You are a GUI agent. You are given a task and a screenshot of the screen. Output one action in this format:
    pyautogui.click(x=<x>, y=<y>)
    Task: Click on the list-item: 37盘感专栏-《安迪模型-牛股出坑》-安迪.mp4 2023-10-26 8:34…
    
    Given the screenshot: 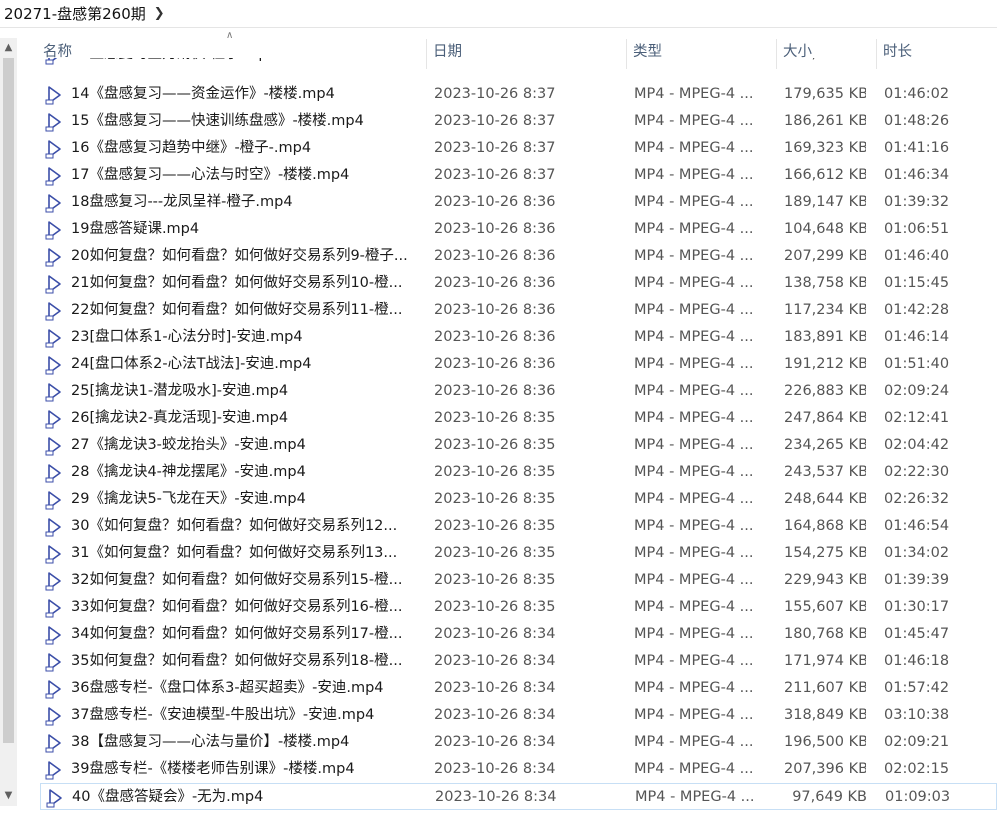 What is the action you would take?
    pyautogui.click(x=518, y=715)
    